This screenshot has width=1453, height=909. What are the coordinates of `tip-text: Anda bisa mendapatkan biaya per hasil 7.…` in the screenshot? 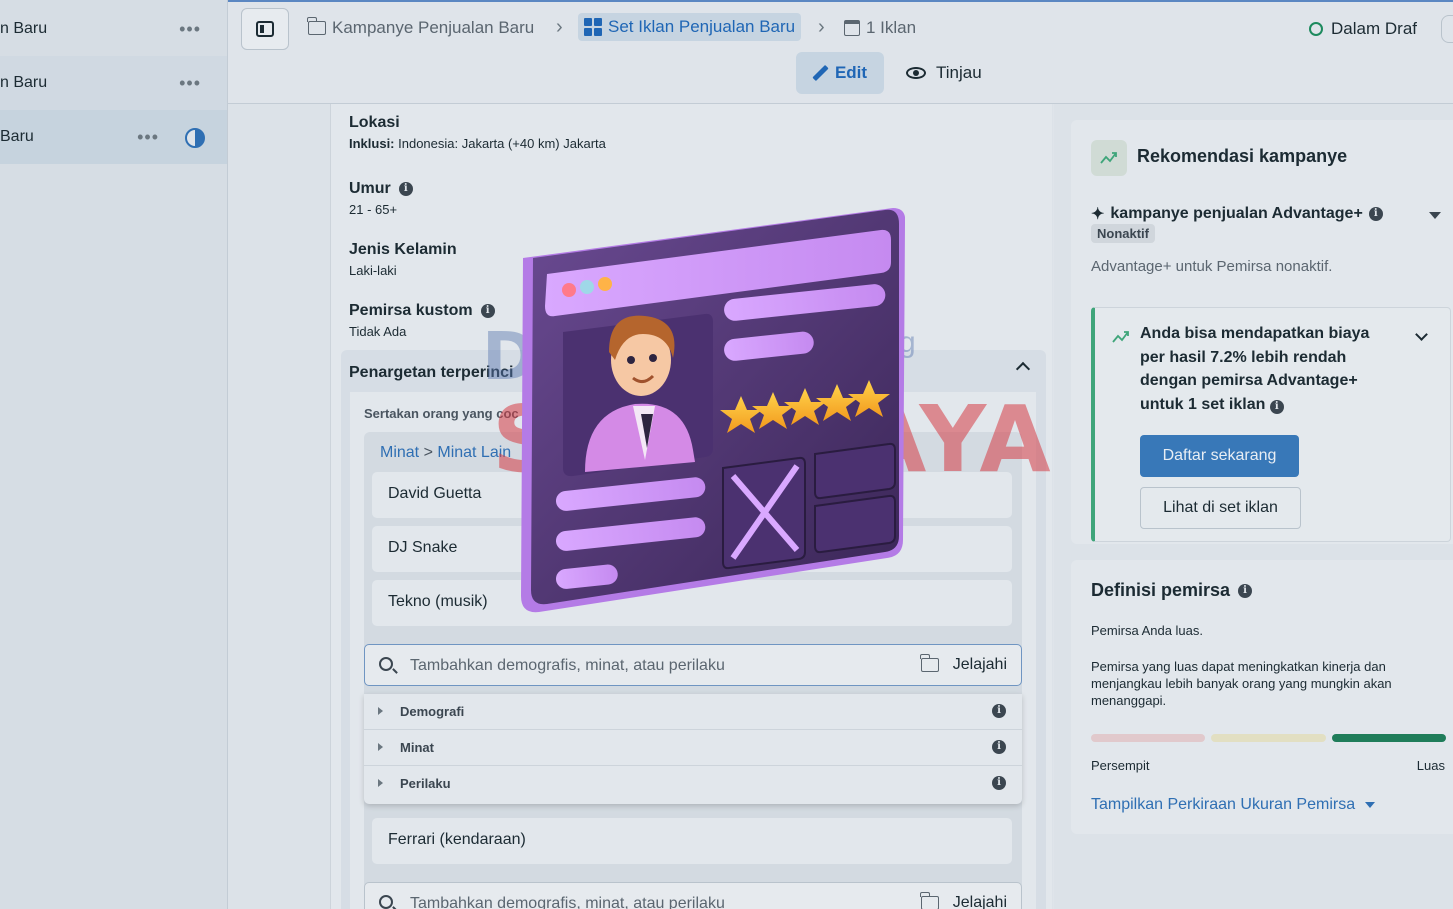 It's located at (1265, 369).